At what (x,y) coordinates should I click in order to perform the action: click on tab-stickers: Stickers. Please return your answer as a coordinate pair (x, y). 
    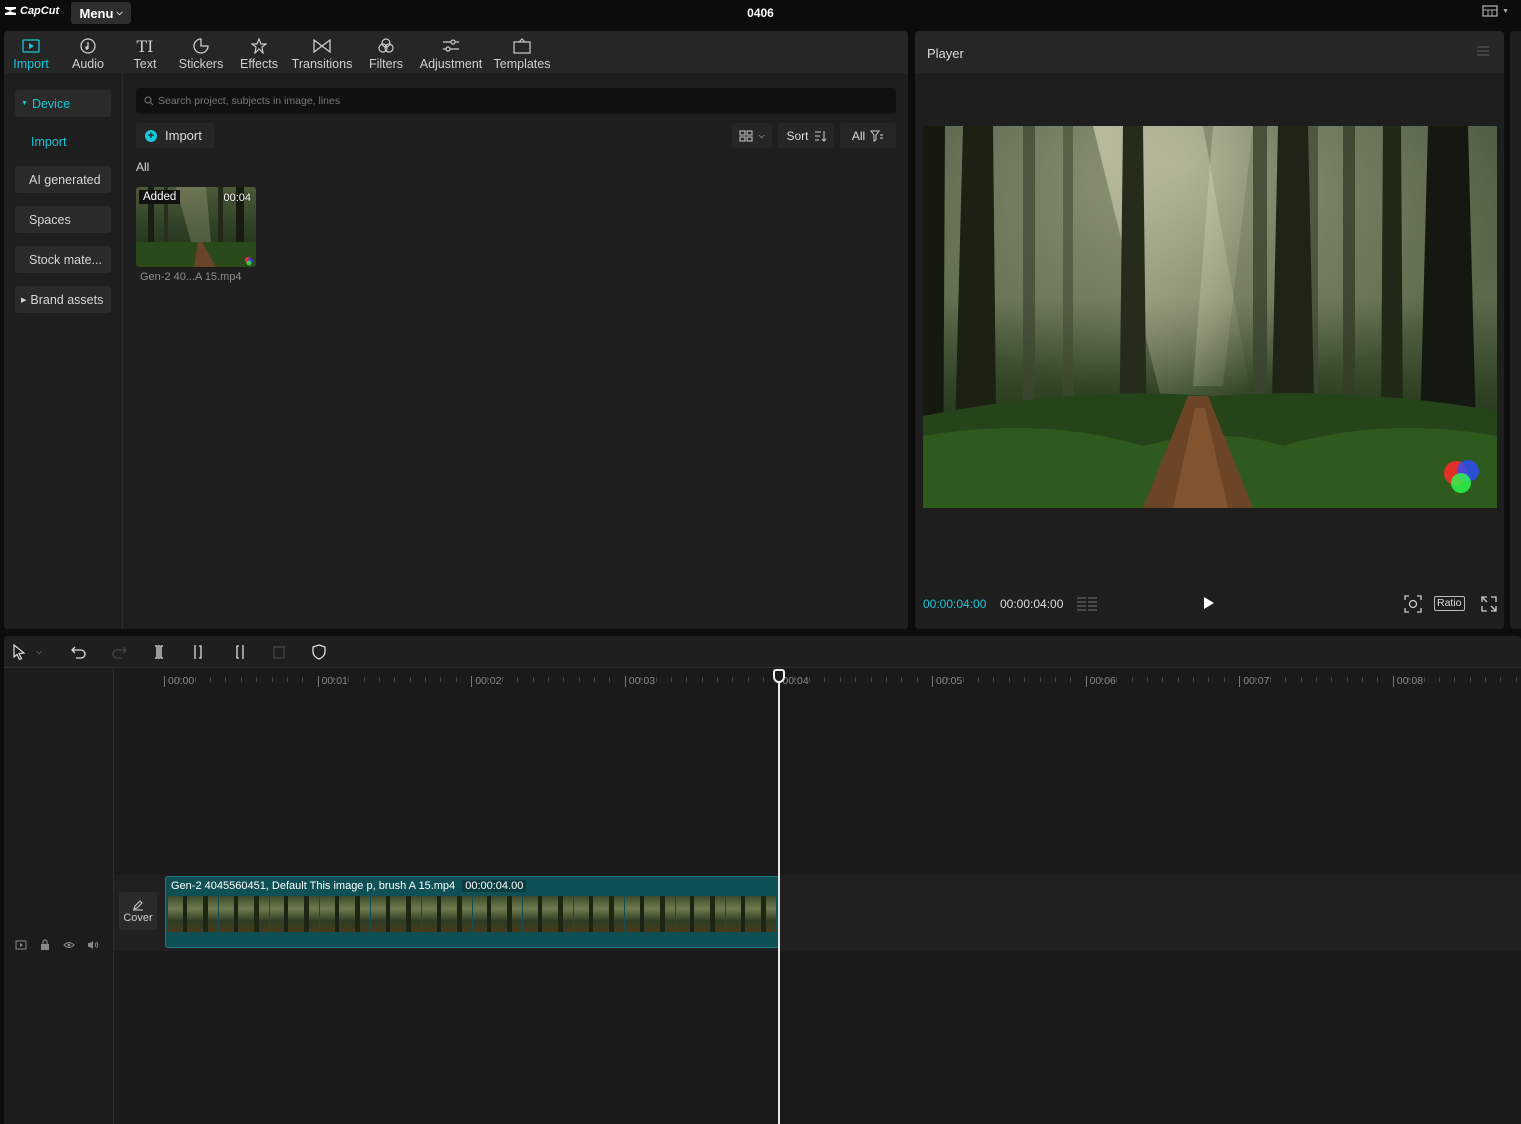
    Looking at the image, I should click on (201, 52).